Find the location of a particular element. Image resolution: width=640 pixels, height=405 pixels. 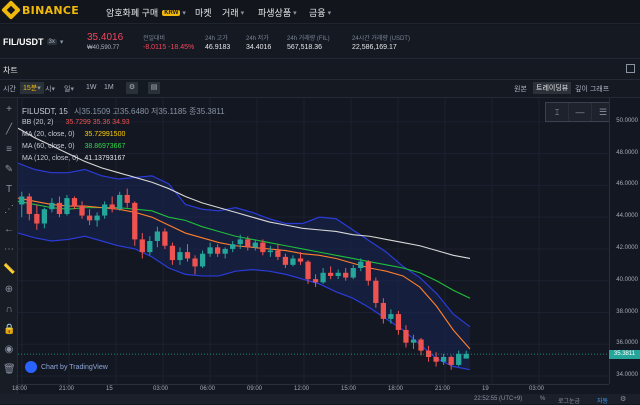

time-label: 시간 is located at coordinates (9, 89).